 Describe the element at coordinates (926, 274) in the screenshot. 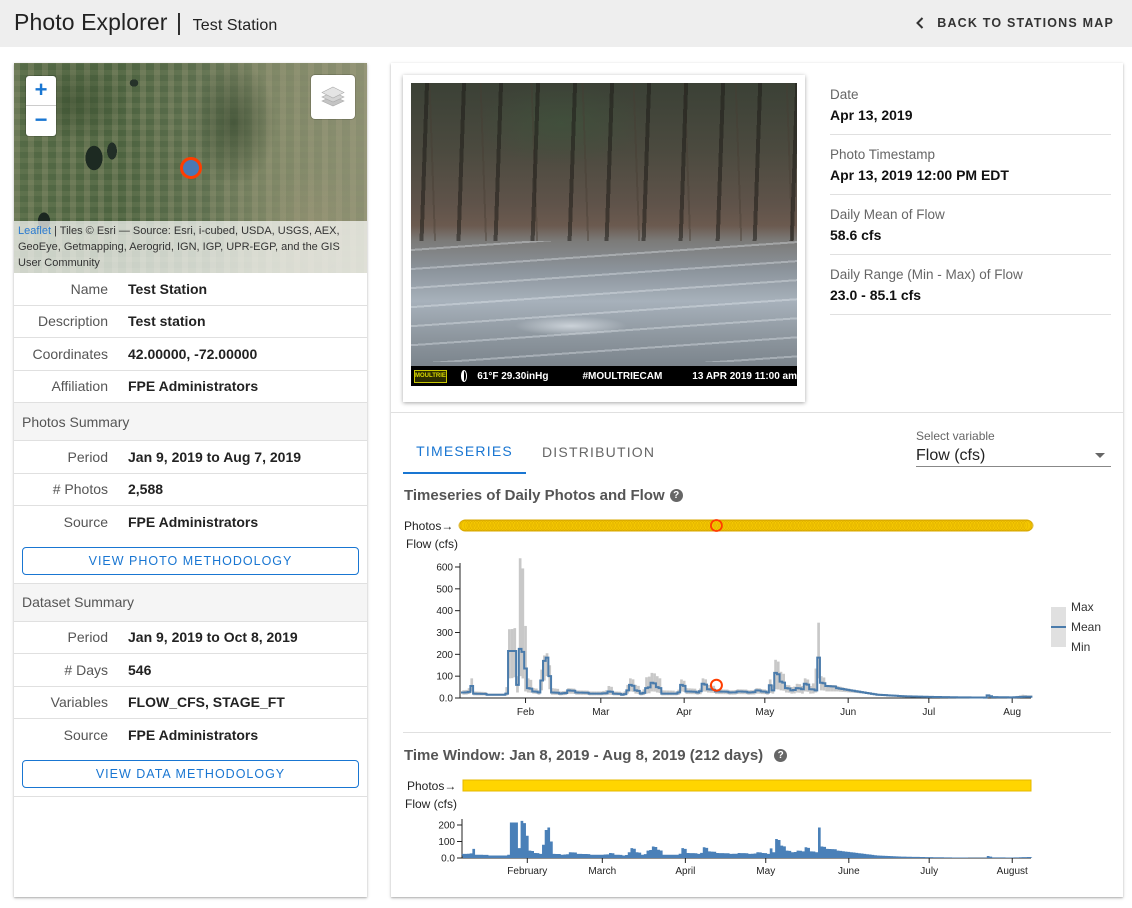

I see `meta-label: Daily Range (Min - Max) of Flow` at that location.